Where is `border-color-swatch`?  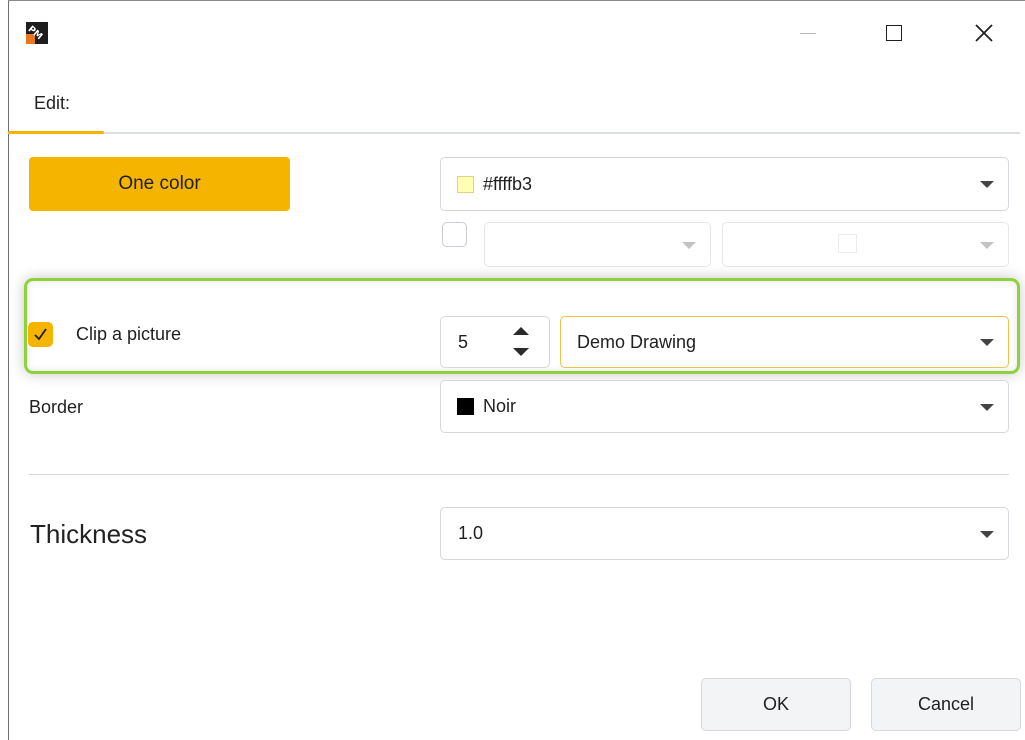 border-color-swatch is located at coordinates (465, 406).